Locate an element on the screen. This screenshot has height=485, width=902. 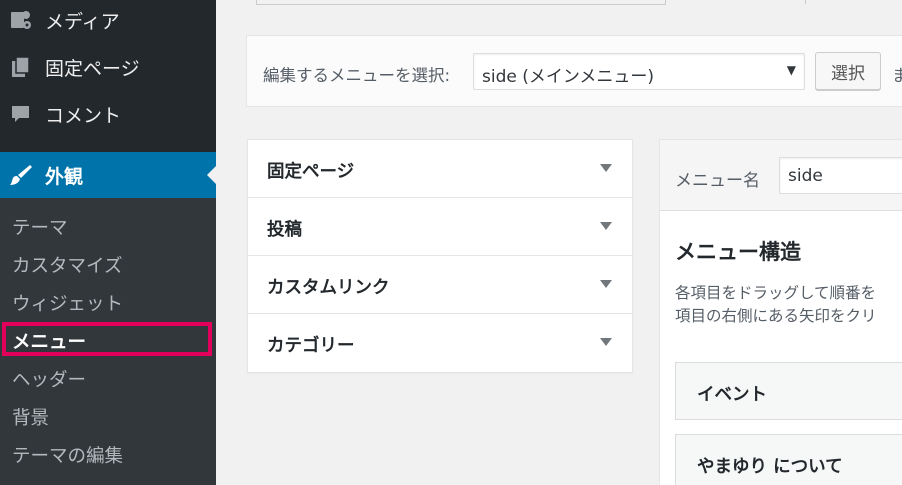
menu-media-label: メディア is located at coordinates (82, 21).